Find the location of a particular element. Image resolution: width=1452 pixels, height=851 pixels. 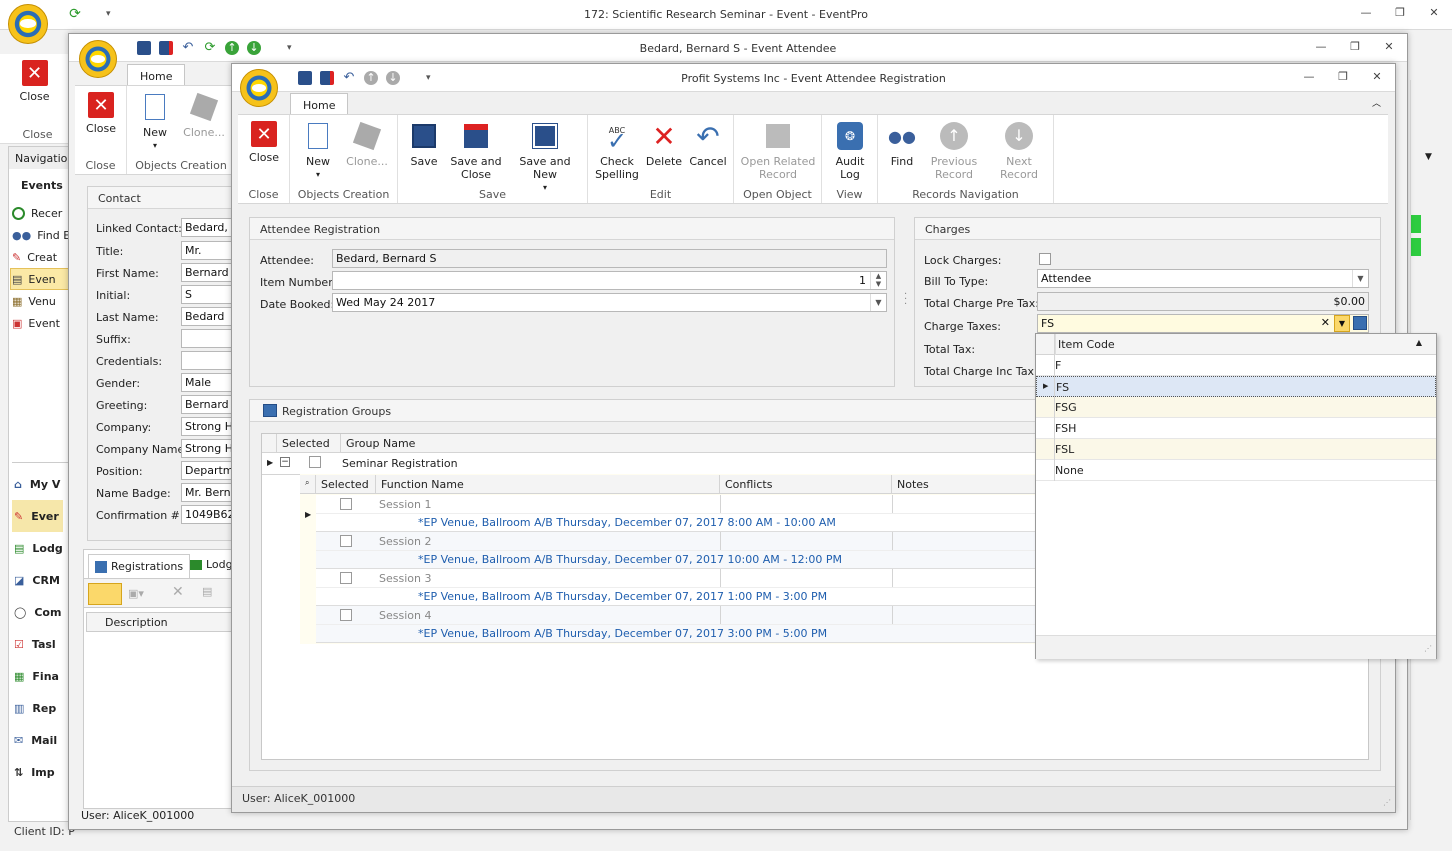

sub-column-conflicts: Conflicts is located at coordinates (806, 484).